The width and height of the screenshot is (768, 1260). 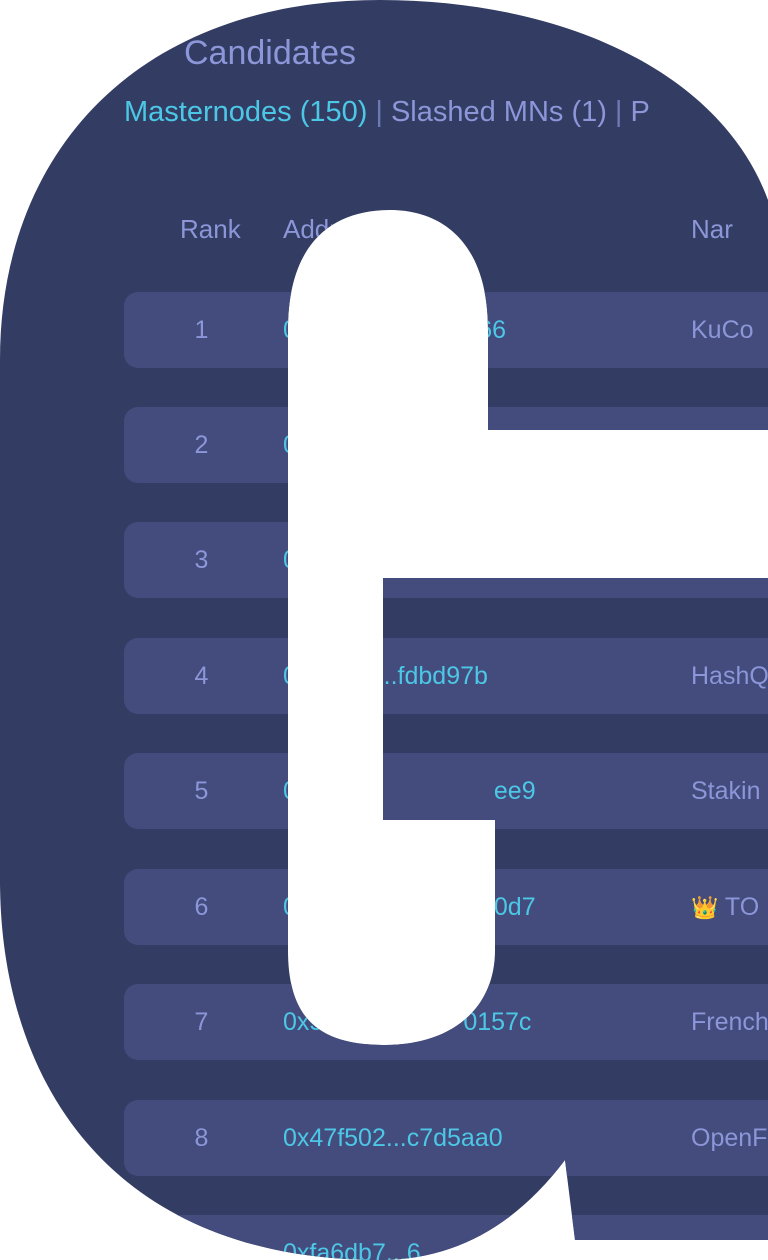 I want to click on row-name: 👑 TO, so click(x=725, y=907).